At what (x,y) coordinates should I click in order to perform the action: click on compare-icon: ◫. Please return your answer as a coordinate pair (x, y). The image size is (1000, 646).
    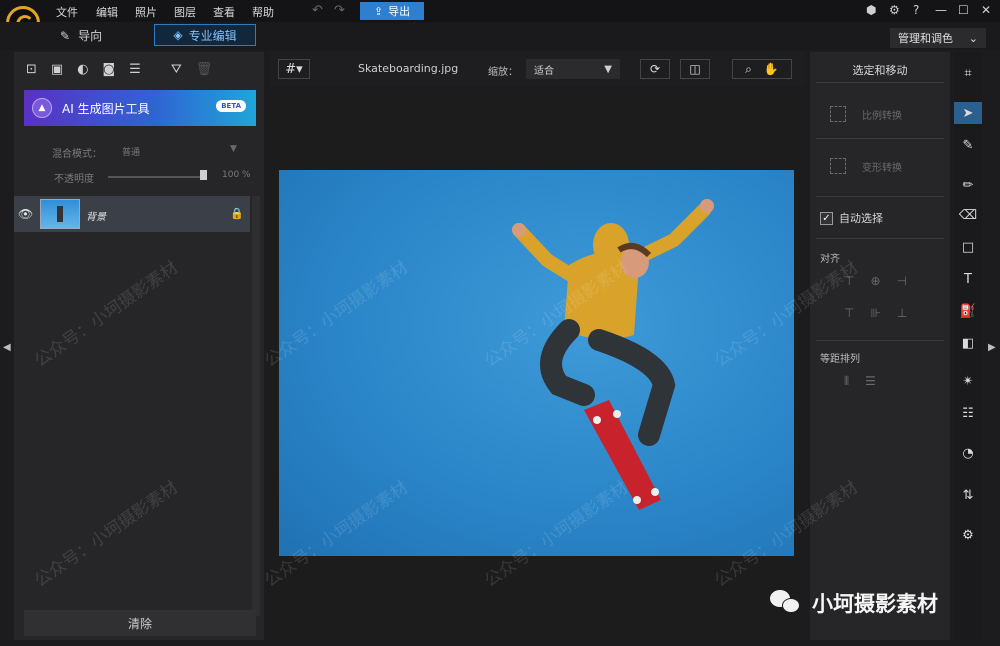
    Looking at the image, I should click on (695, 69).